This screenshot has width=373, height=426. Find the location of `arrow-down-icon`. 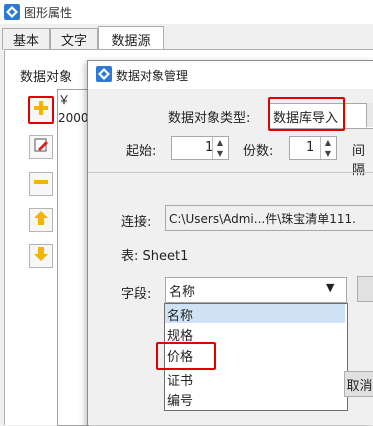

arrow-down-icon is located at coordinates (41, 256).